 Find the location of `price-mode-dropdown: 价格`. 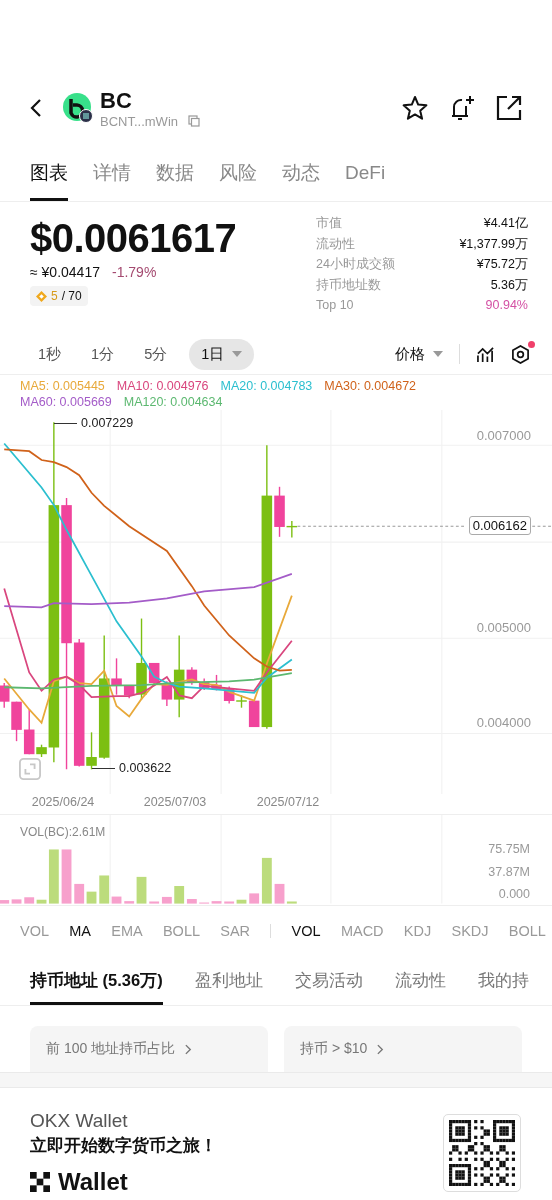

price-mode-dropdown: 价格 is located at coordinates (419, 354).